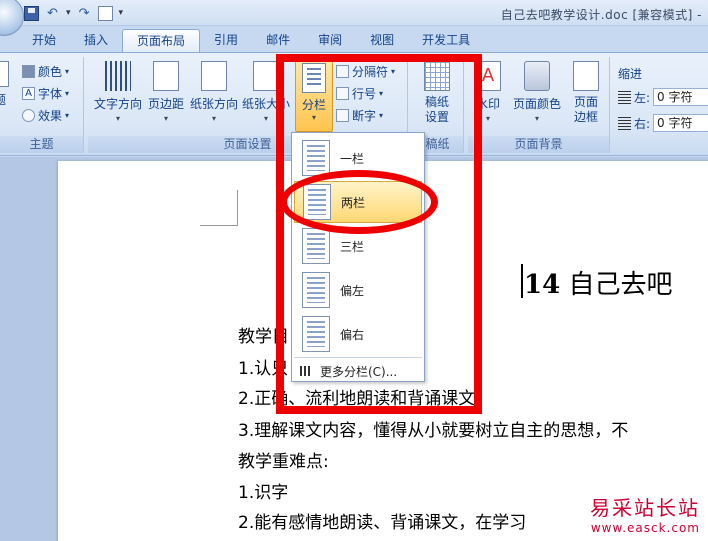 Image resolution: width=708 pixels, height=541 pixels. What do you see at coordinates (214, 76) in the screenshot?
I see `orientation-icon` at bounding box center [214, 76].